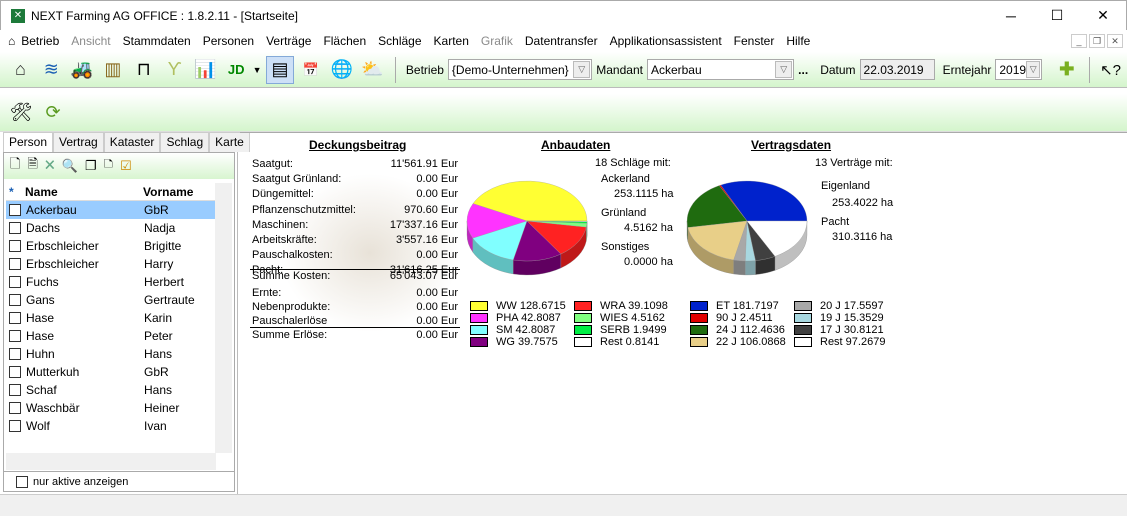 Image resolution: width=1127 pixels, height=516 pixels. Describe the element at coordinates (1115, 41) in the screenshot. I see `mdi-close: ✕` at that location.